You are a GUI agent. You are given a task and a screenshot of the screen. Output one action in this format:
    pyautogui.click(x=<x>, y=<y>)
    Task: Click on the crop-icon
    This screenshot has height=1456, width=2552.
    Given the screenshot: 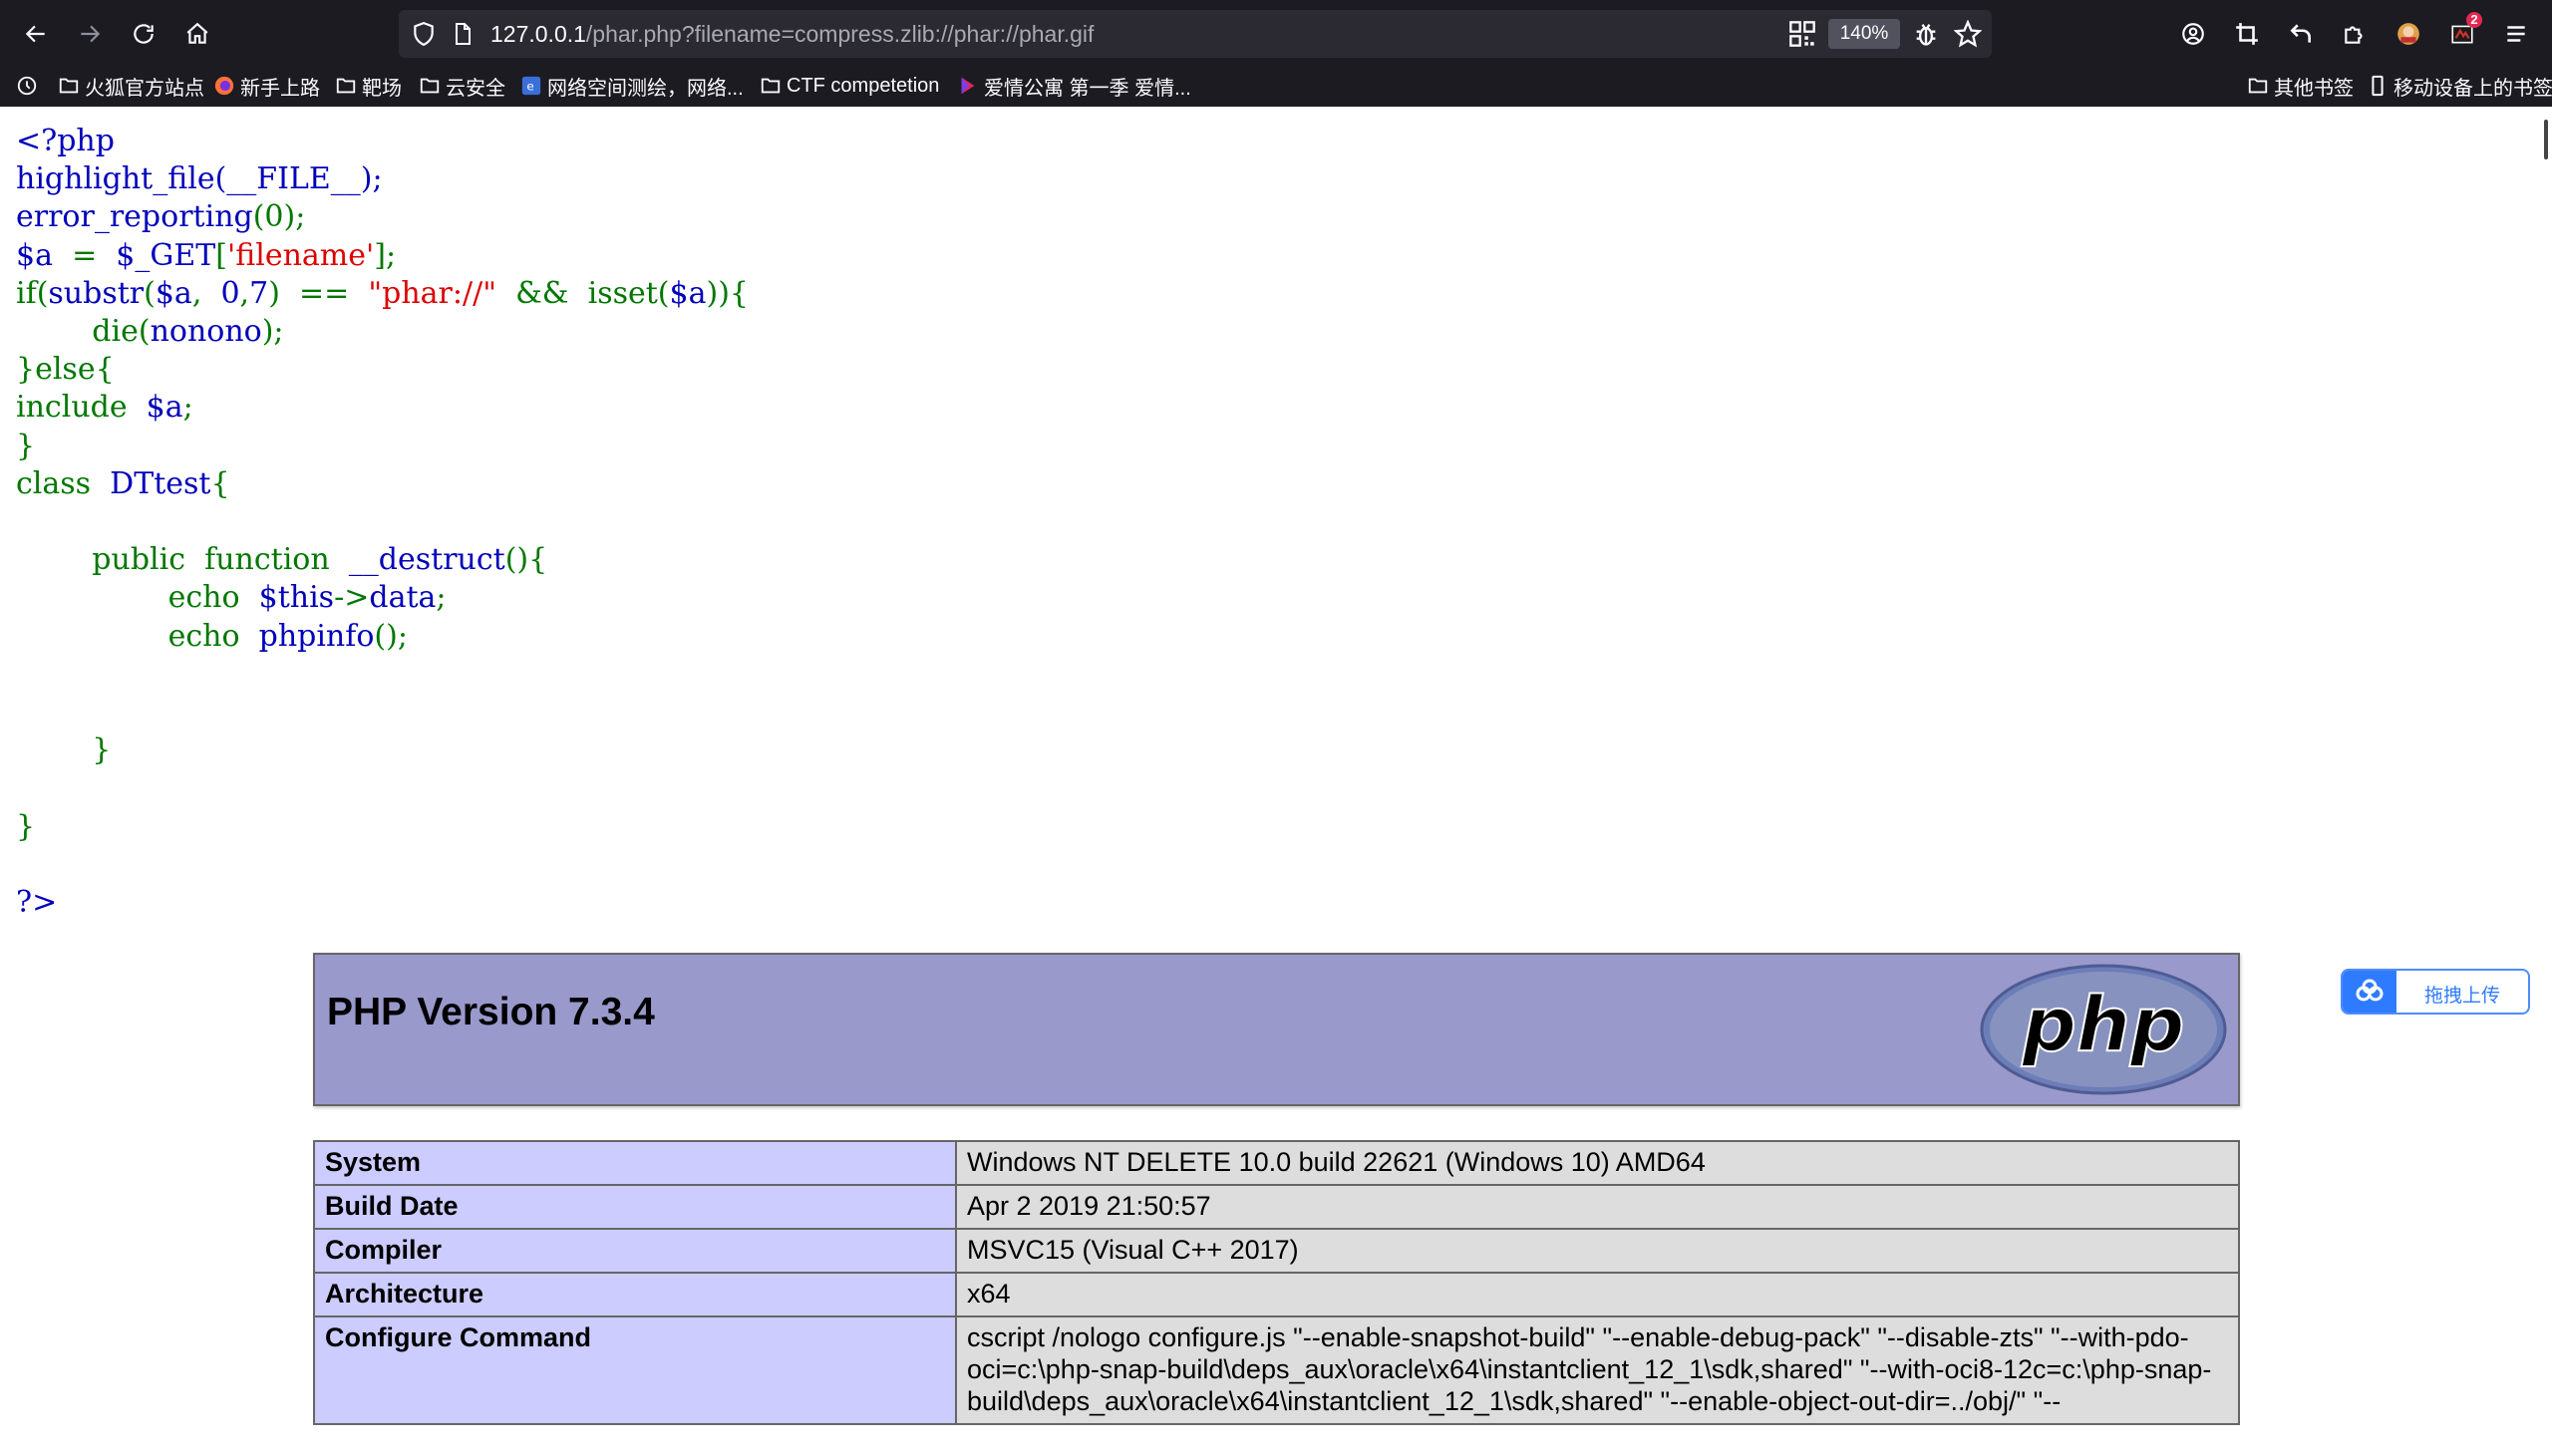 What is the action you would take?
    pyautogui.click(x=2247, y=34)
    